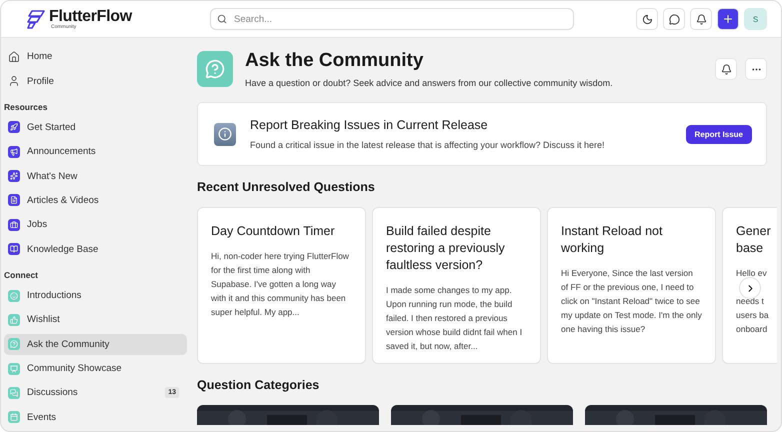 The image size is (782, 432). What do you see at coordinates (754, 231) in the screenshot?
I see `question-title-line: Gener` at bounding box center [754, 231].